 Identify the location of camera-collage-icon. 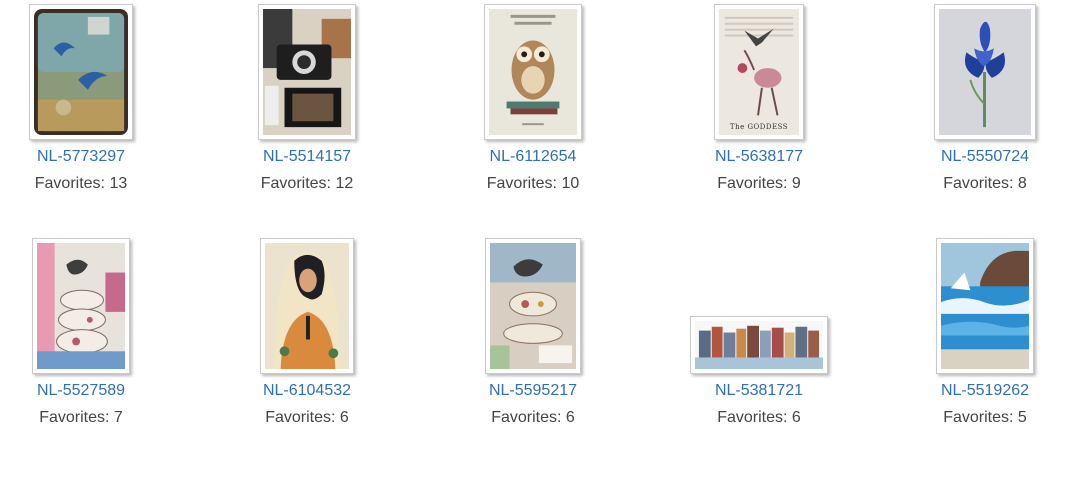
(307, 72).